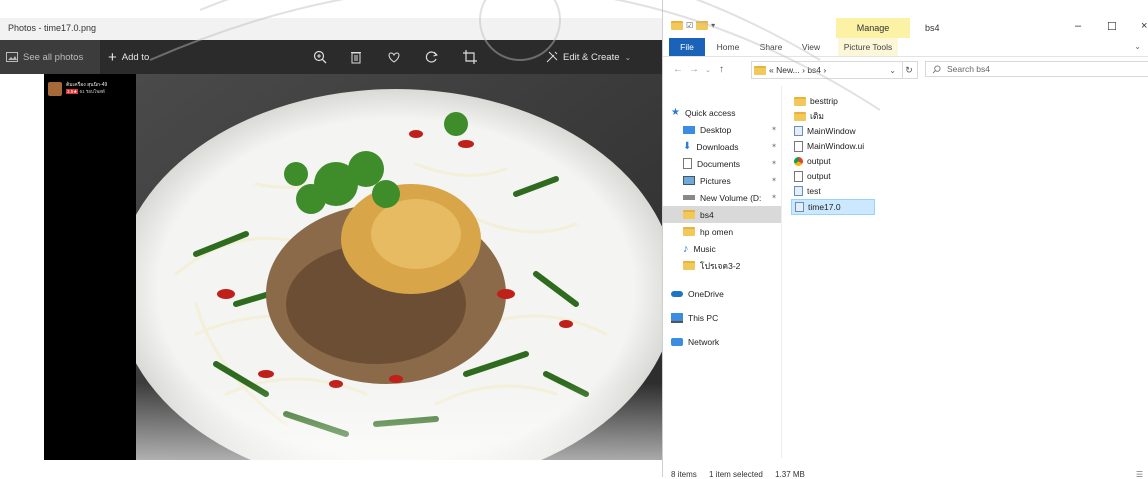 The width and height of the screenshot is (1148, 479). What do you see at coordinates (728, 47) in the screenshot?
I see `tab-home: Home` at bounding box center [728, 47].